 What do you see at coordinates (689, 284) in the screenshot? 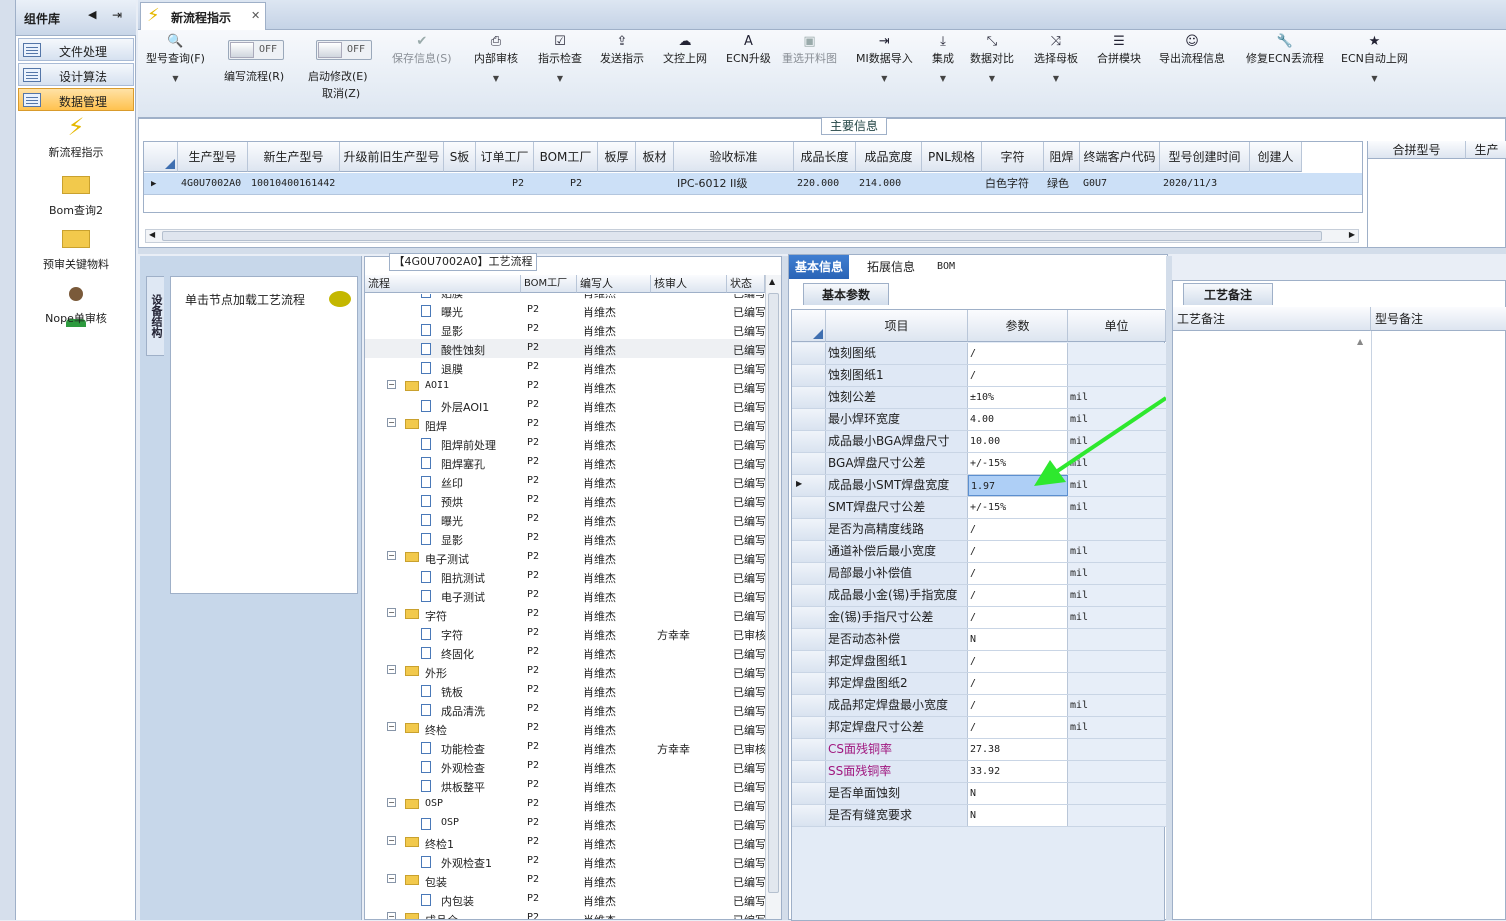
I see `column-header: 核审人` at bounding box center [689, 284].